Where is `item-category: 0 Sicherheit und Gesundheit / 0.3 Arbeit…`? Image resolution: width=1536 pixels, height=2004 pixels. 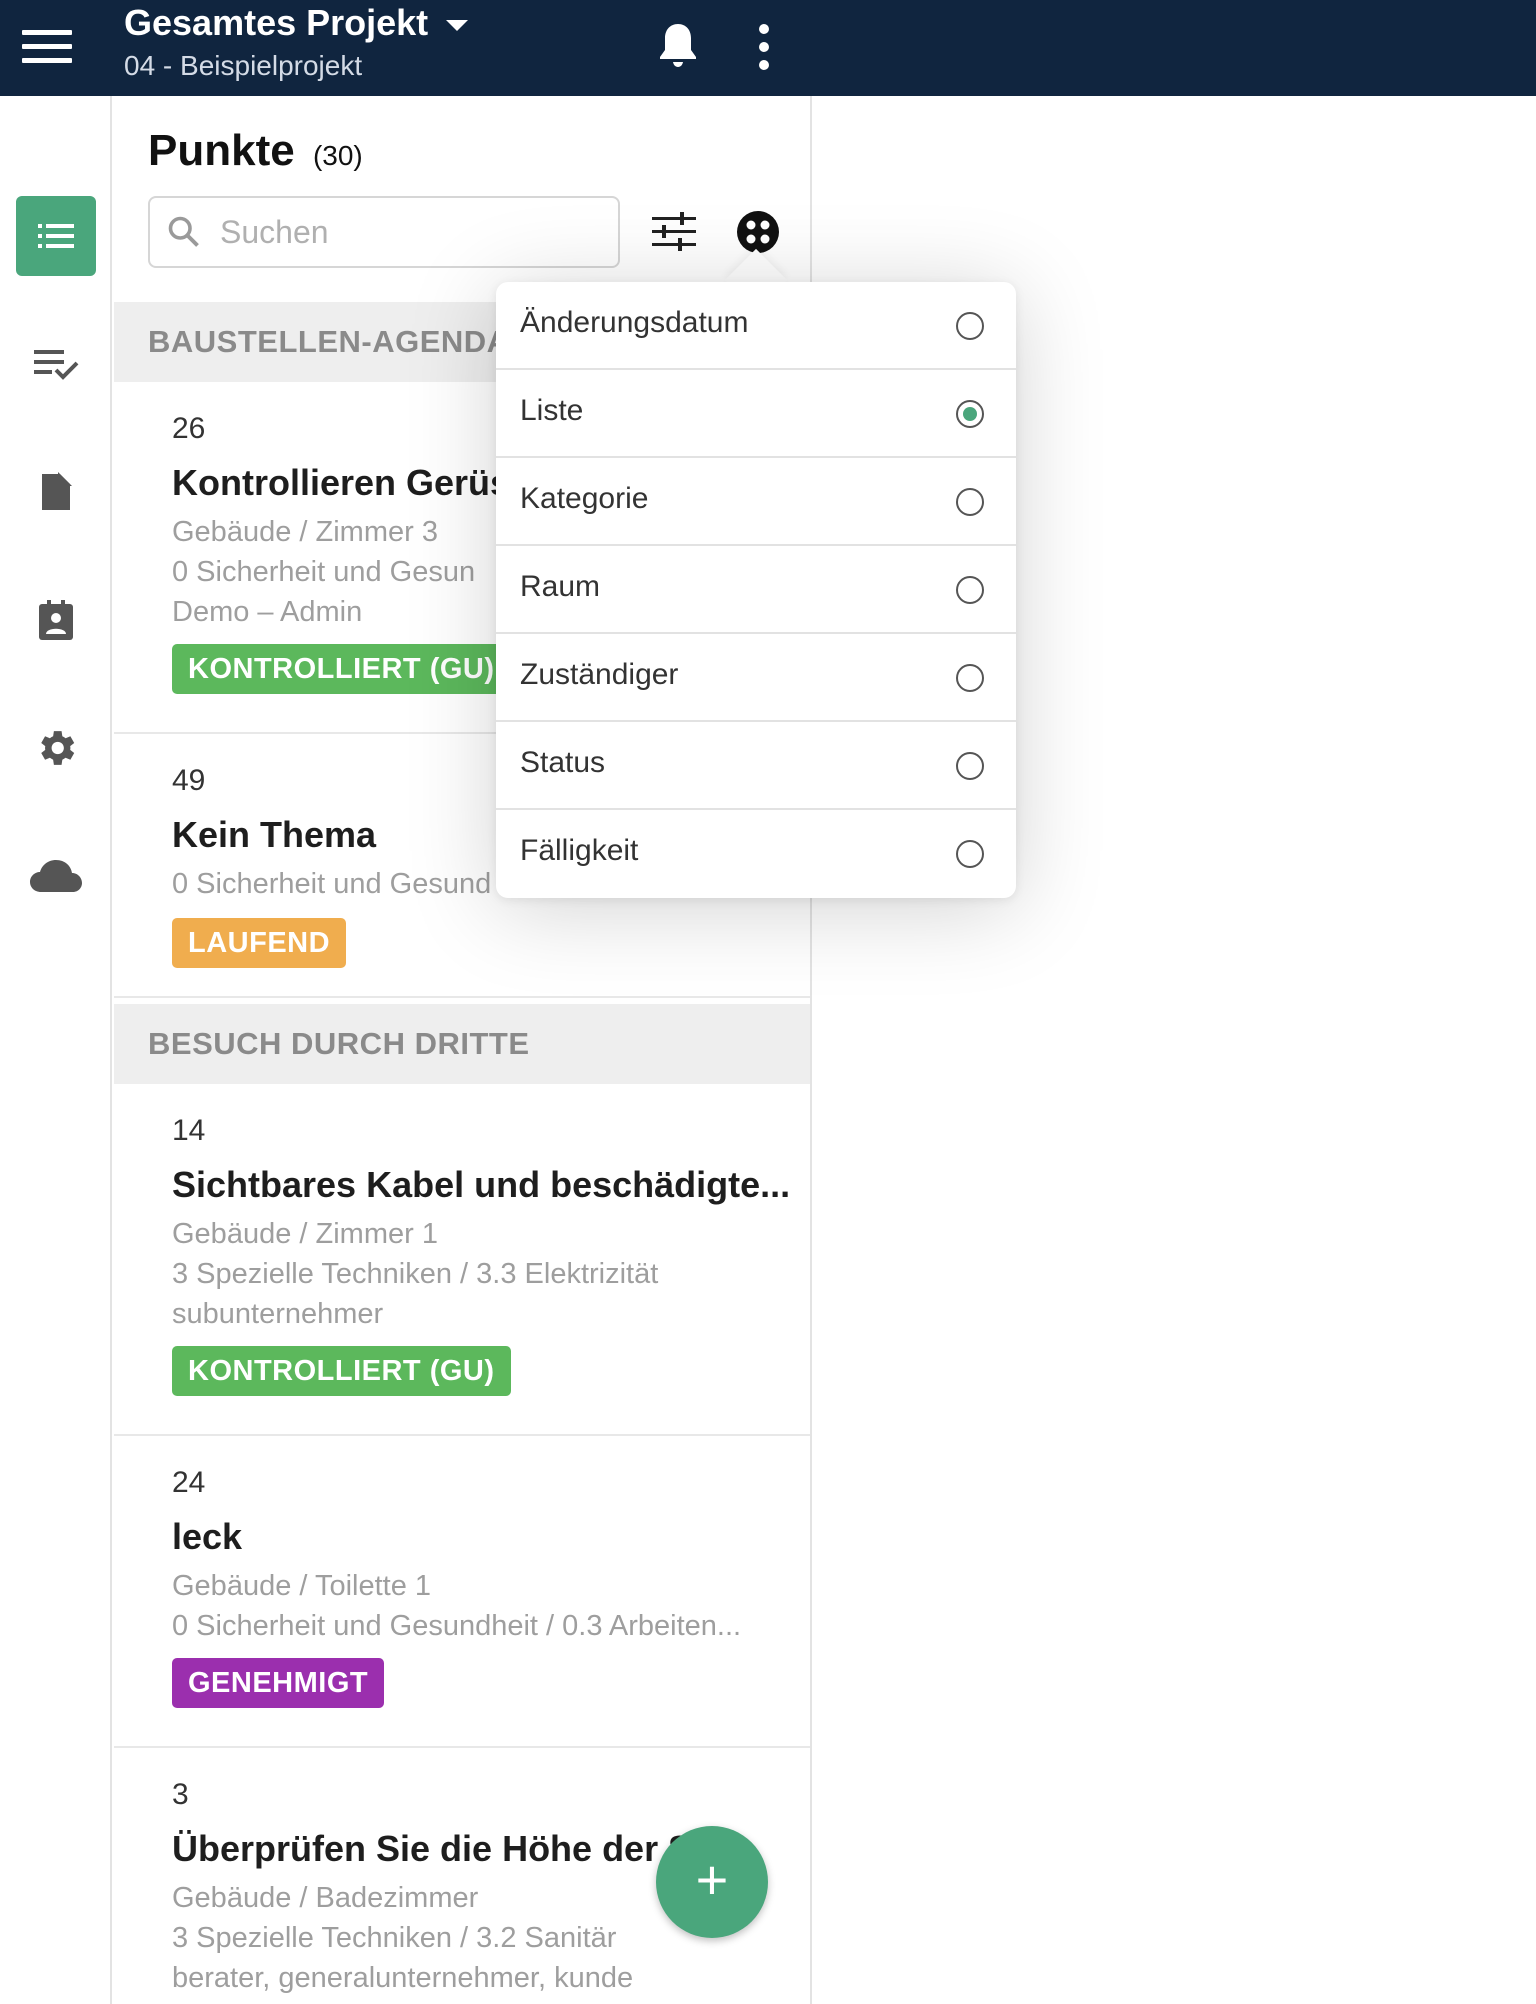 item-category: 0 Sicherheit und Gesundheit / 0.3 Arbeit… is located at coordinates (457, 1626).